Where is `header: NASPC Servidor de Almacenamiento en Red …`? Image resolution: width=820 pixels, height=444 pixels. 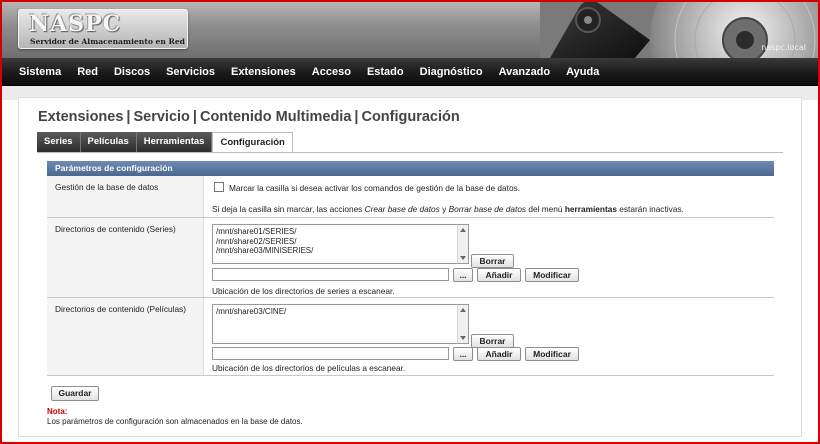 header: NASPC Servidor de Almacenamiento en Red … is located at coordinates (410, 29).